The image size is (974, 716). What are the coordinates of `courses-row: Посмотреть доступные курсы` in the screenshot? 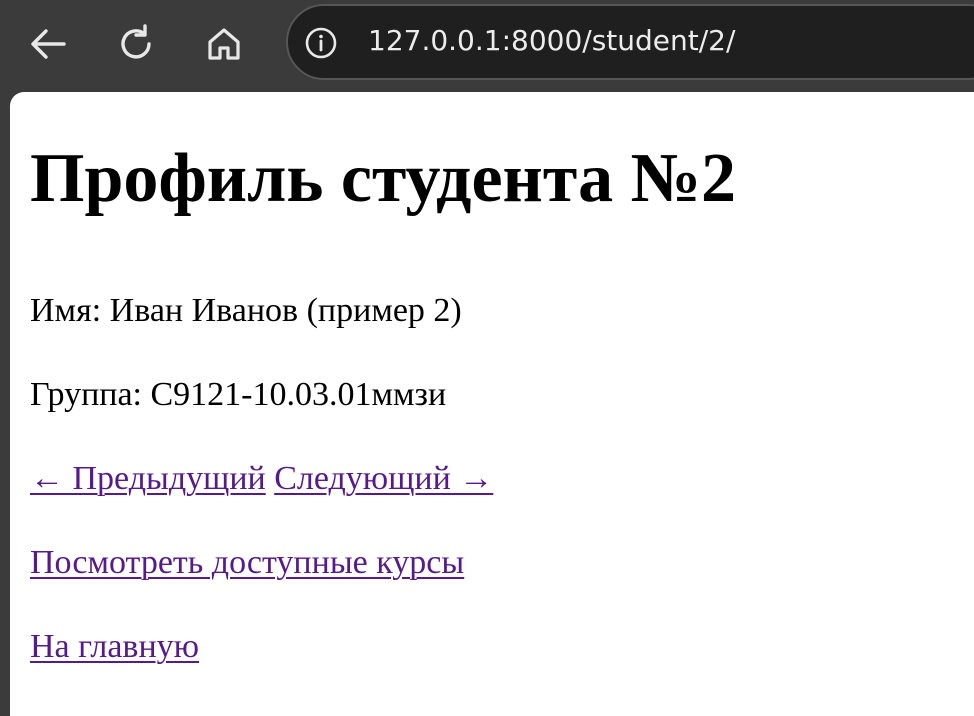 It's located at (247, 563).